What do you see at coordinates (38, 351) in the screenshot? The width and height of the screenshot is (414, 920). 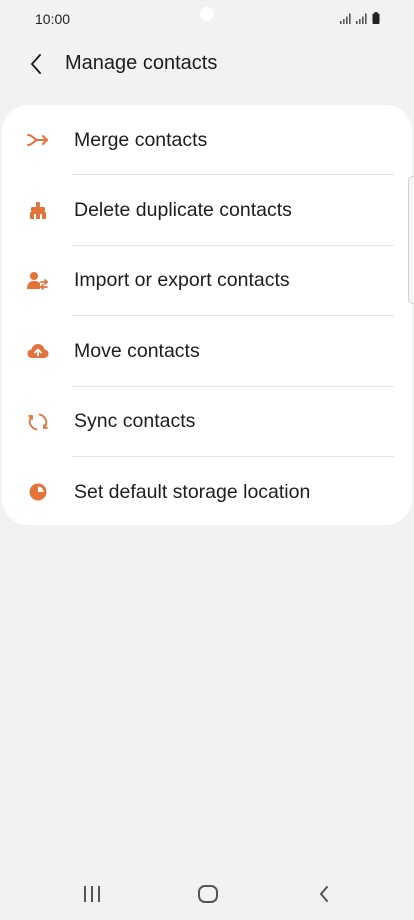 I see `cloud-upload-icon` at bounding box center [38, 351].